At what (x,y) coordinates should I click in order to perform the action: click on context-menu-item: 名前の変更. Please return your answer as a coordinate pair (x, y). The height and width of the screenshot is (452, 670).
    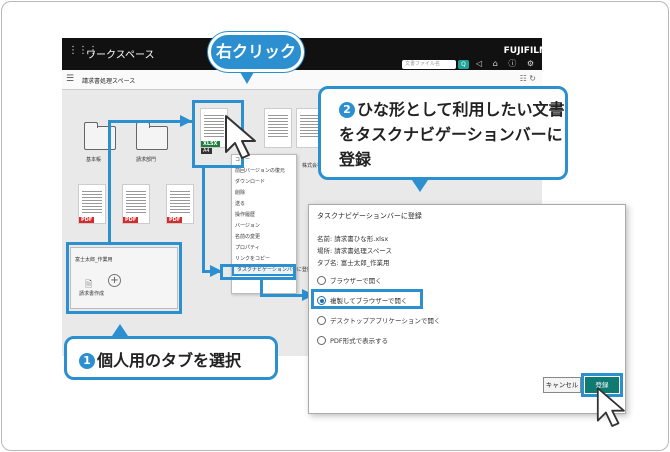
    Looking at the image, I should click on (264, 237).